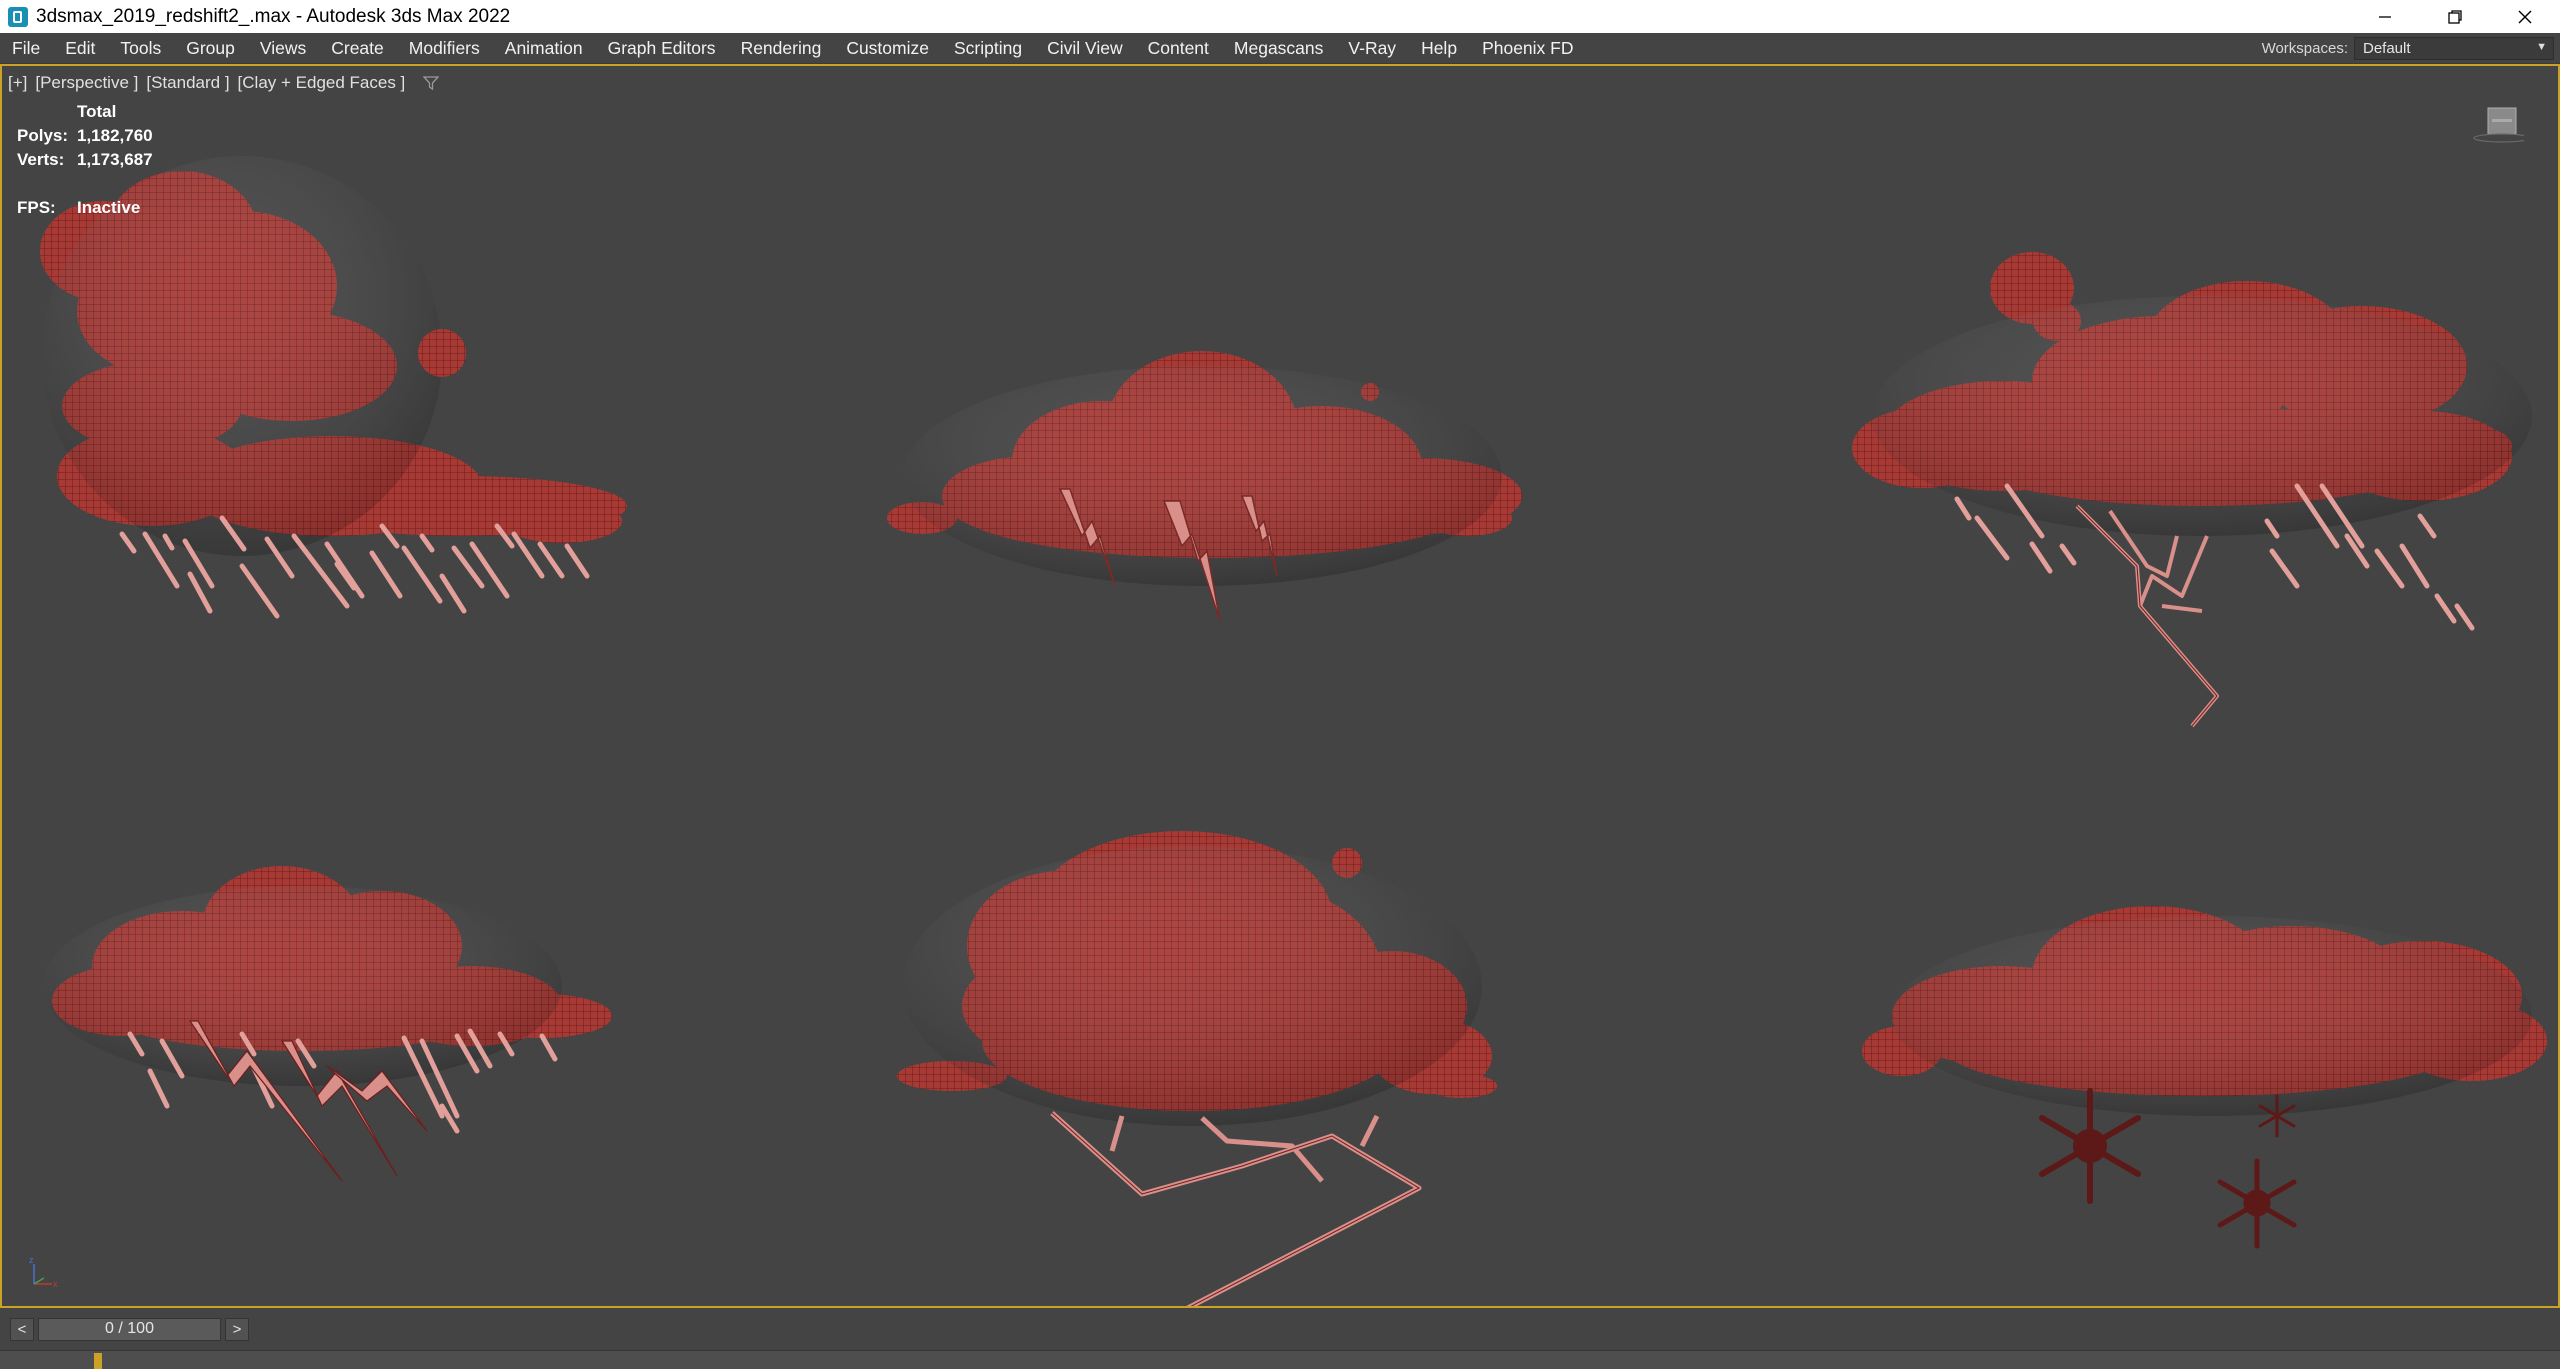 This screenshot has width=2560, height=1369. Describe the element at coordinates (115, 135) in the screenshot. I see `polys-value: 1,182,760` at that location.